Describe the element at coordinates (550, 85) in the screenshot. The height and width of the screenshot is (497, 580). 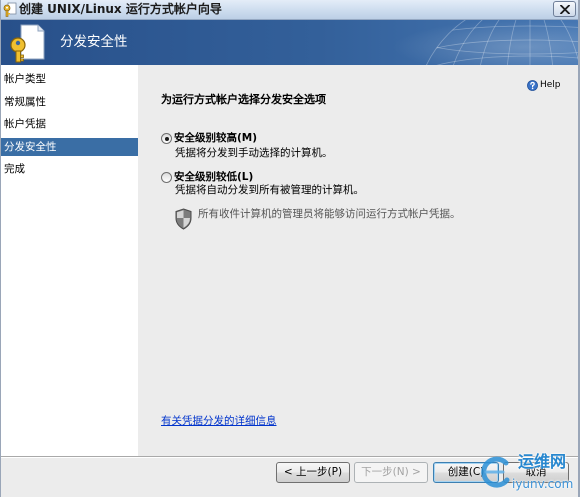
I see `help-label: Help` at that location.